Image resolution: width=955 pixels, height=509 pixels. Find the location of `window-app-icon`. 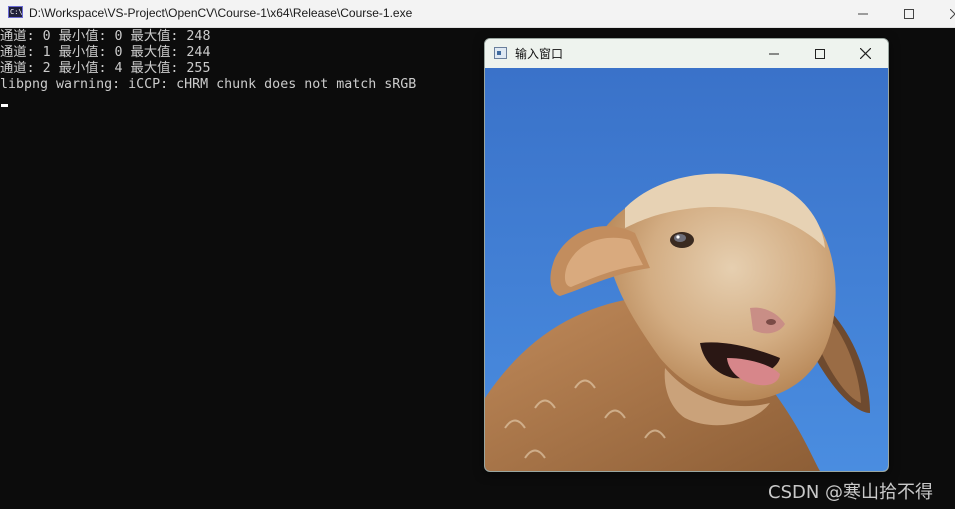

window-app-icon is located at coordinates (500, 53).